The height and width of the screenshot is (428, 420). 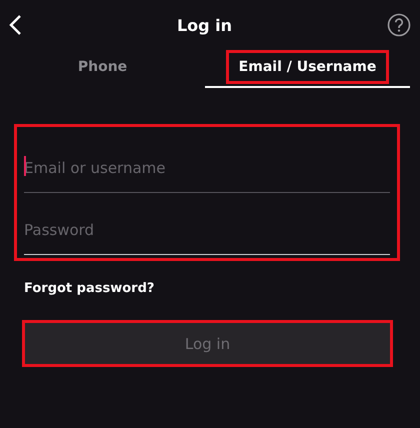 I want to click on tab: Phone, so click(x=102, y=67).